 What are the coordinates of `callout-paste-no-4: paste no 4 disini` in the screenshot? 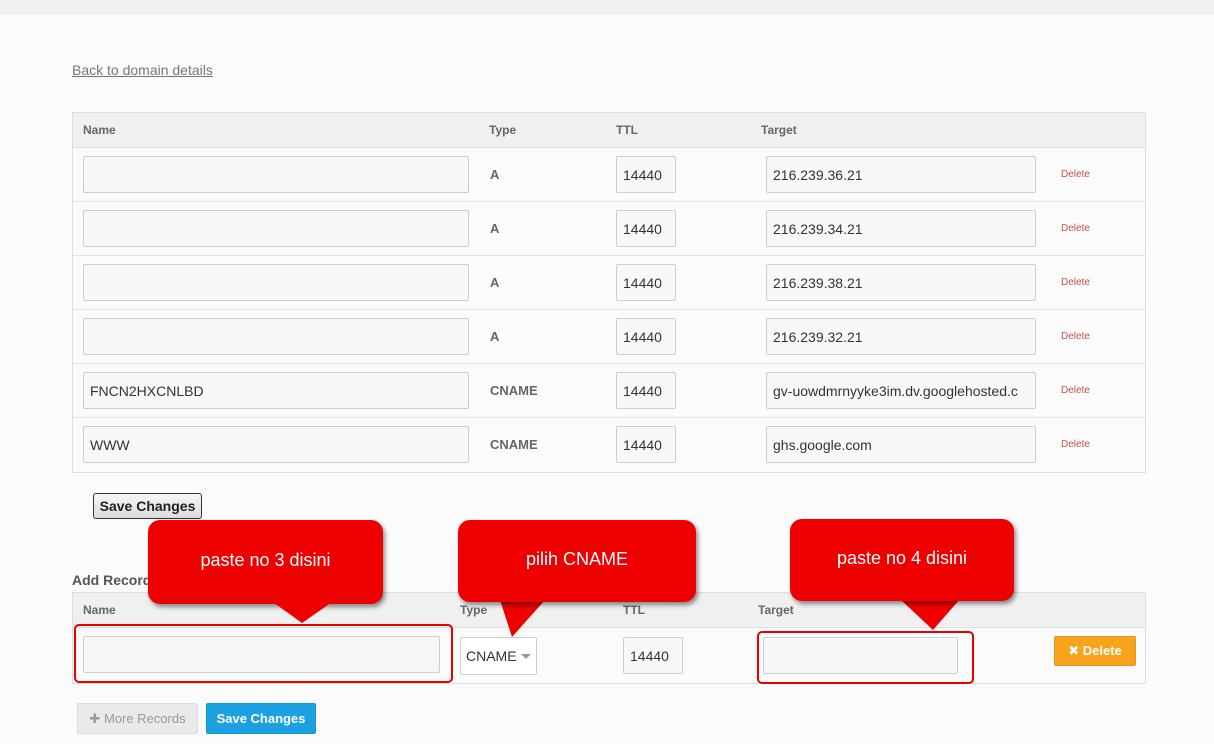 It's located at (902, 560).